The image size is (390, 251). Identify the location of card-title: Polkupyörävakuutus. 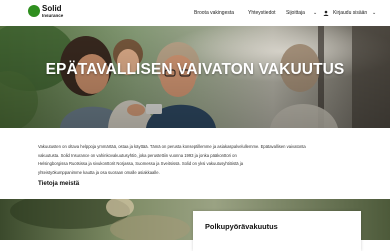
(241, 226).